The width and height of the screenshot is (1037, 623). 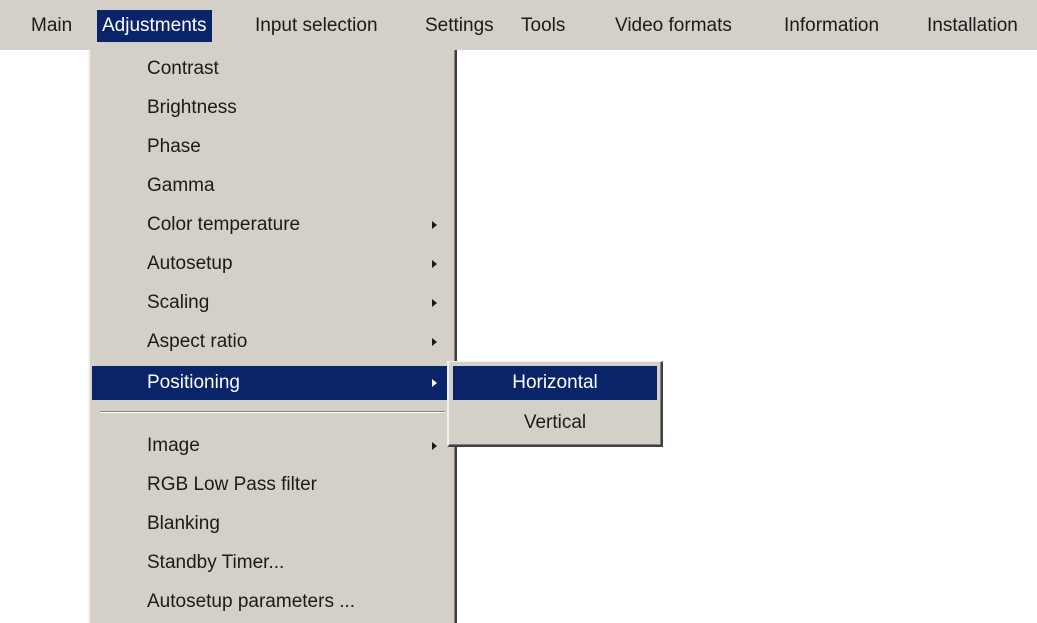 What do you see at coordinates (972, 26) in the screenshot?
I see `menu-installation: Installation` at bounding box center [972, 26].